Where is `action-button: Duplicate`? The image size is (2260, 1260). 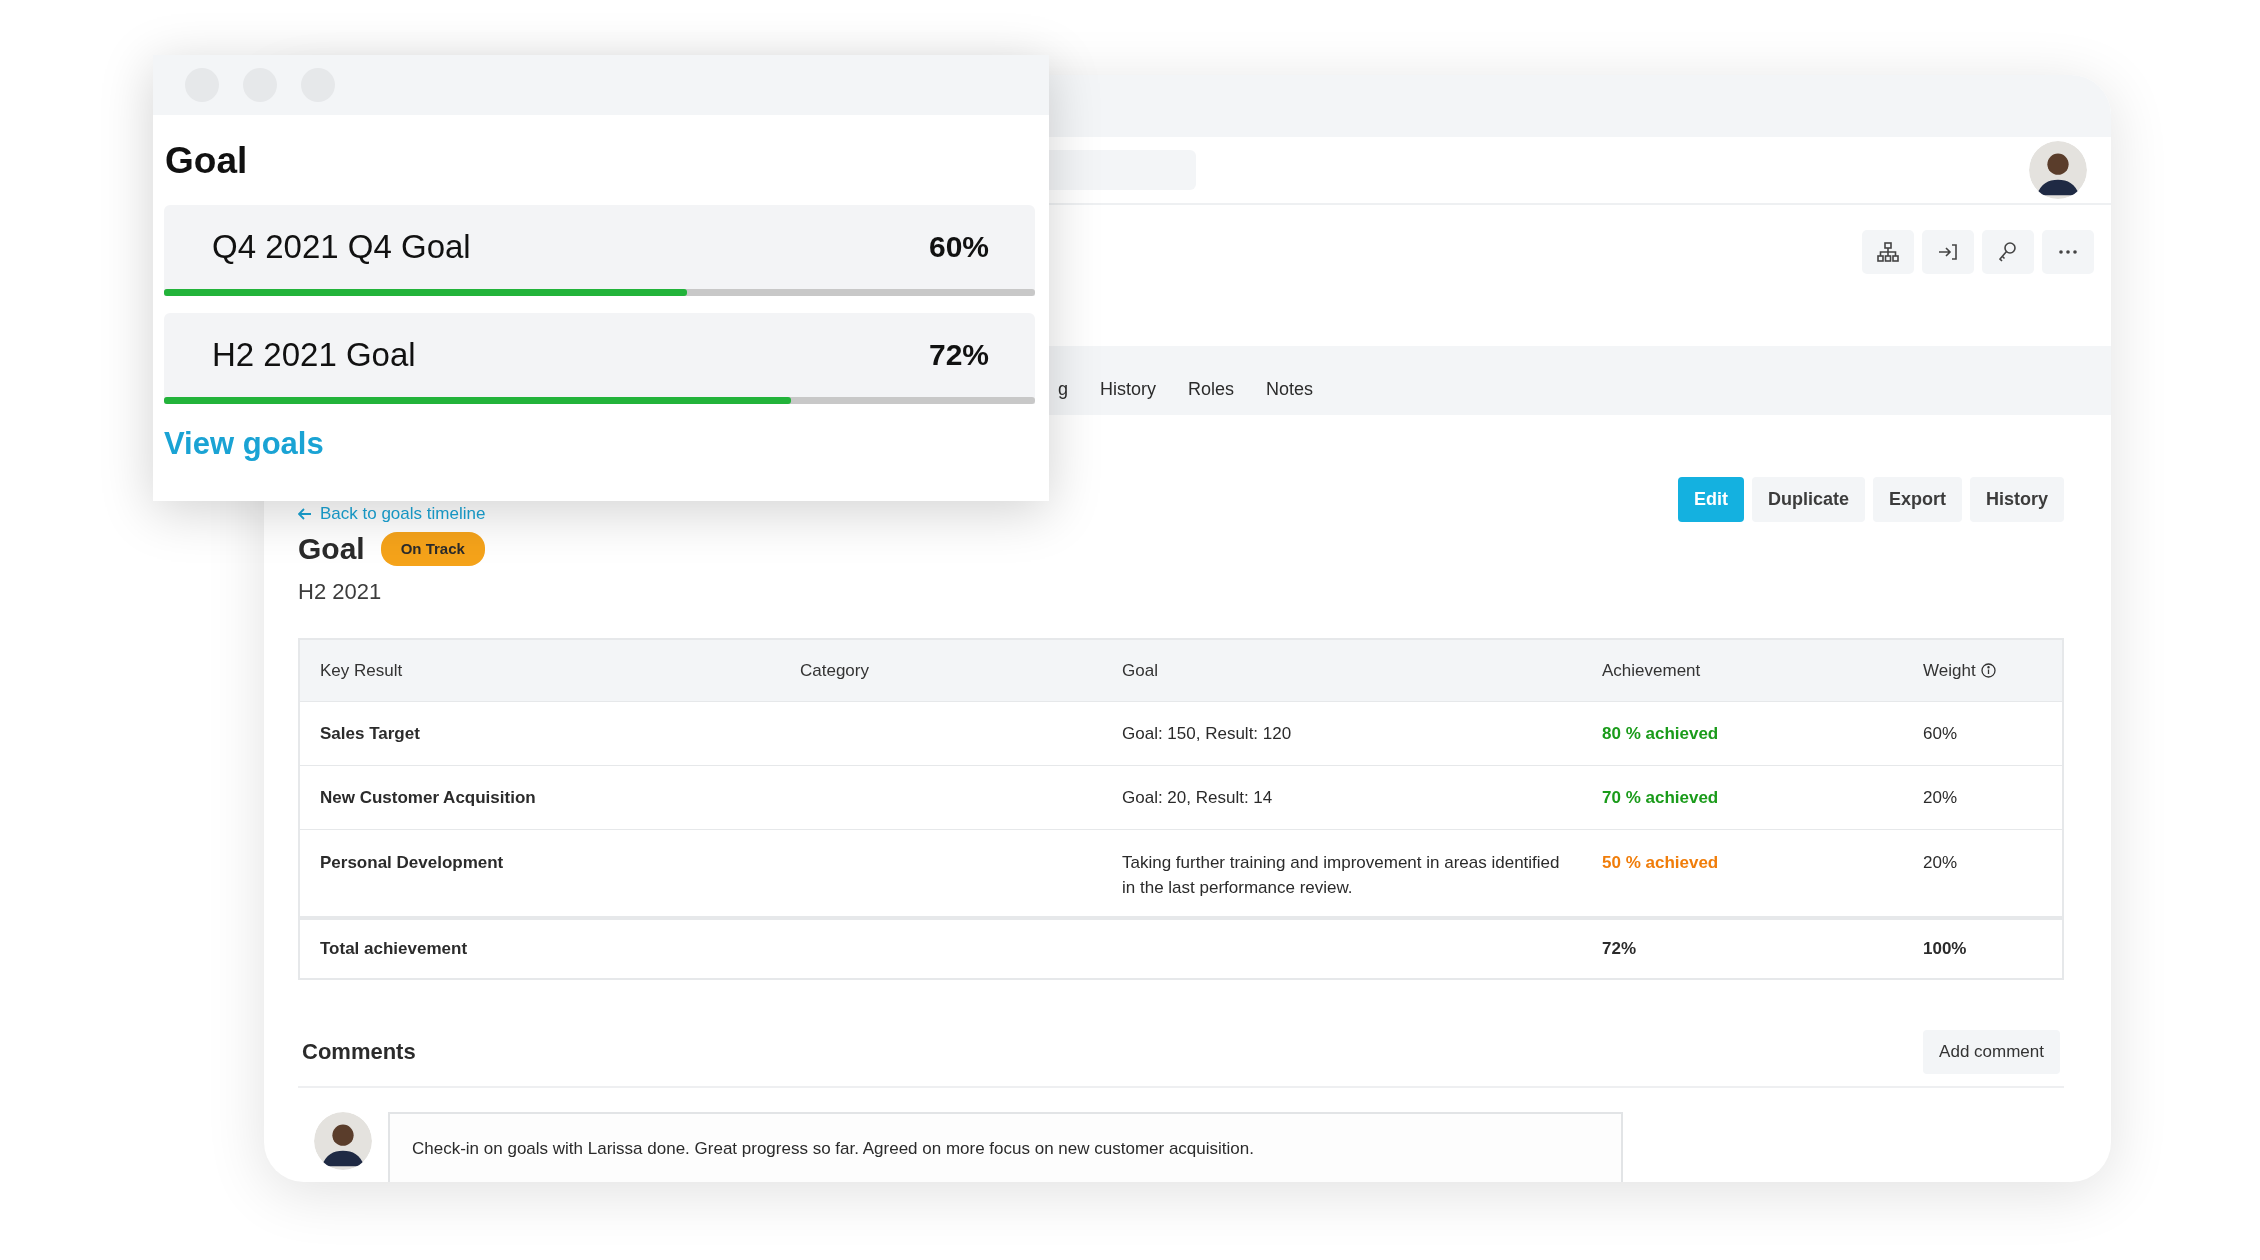 action-button: Duplicate is located at coordinates (1808, 499).